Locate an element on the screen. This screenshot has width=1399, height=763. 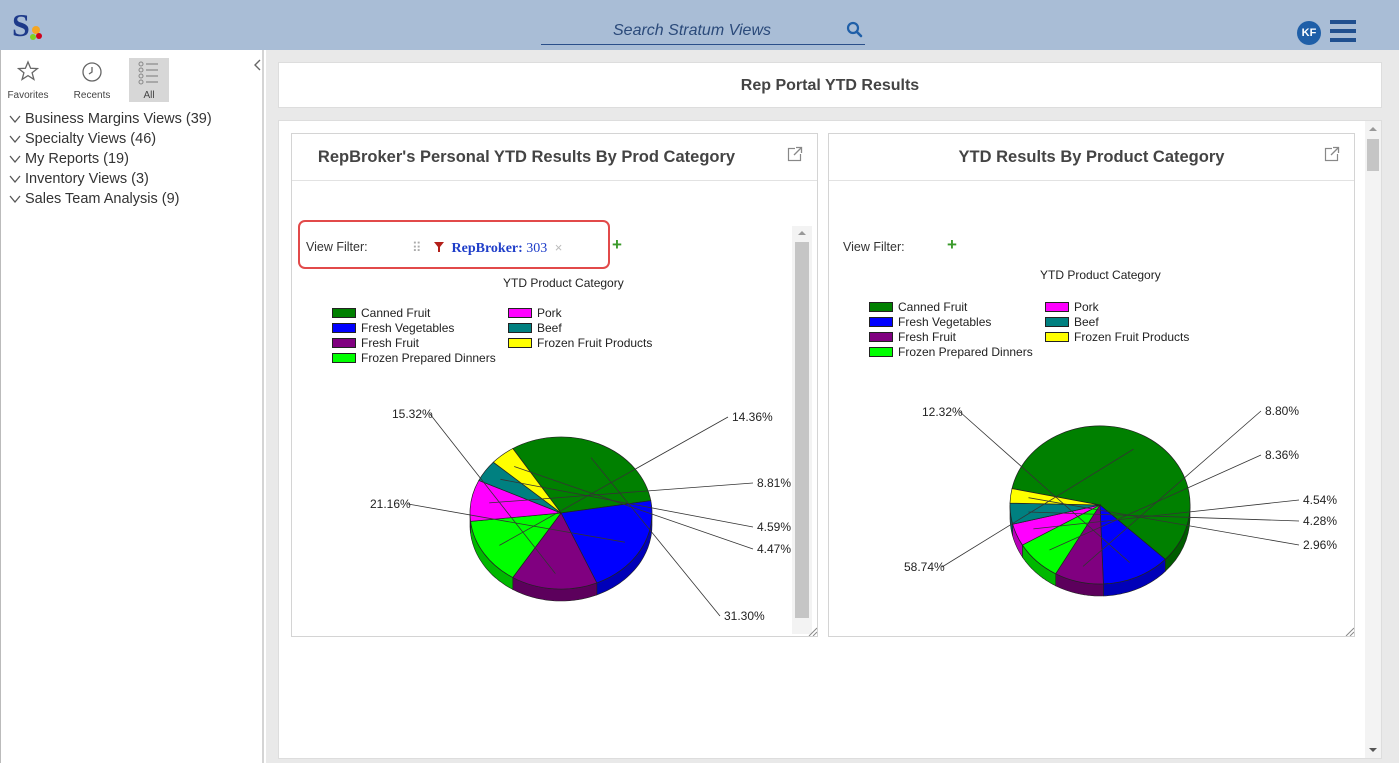
page-title: Rep Portal YTD Results is located at coordinates (830, 85).